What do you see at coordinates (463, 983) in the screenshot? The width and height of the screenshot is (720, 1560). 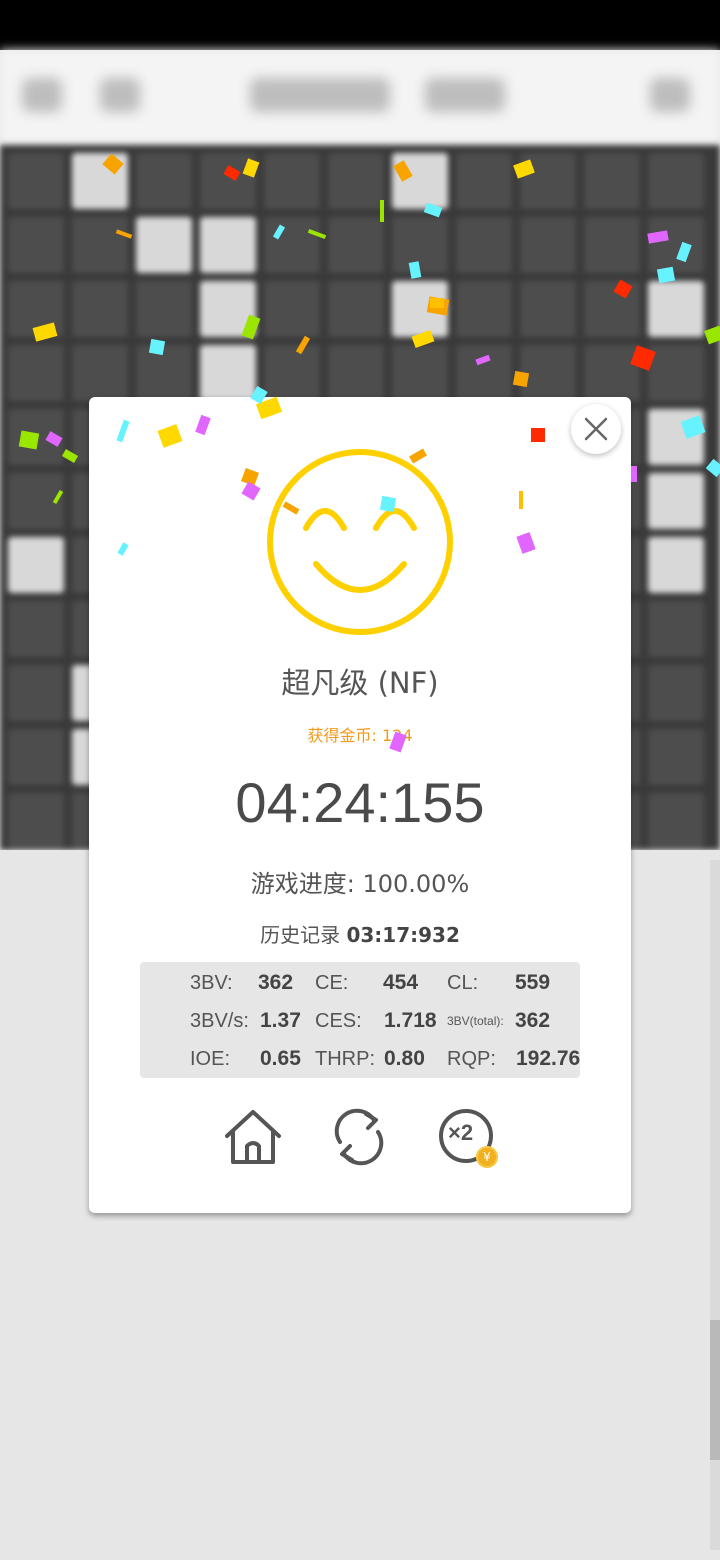 I see `stat-label-cl: CL:` at bounding box center [463, 983].